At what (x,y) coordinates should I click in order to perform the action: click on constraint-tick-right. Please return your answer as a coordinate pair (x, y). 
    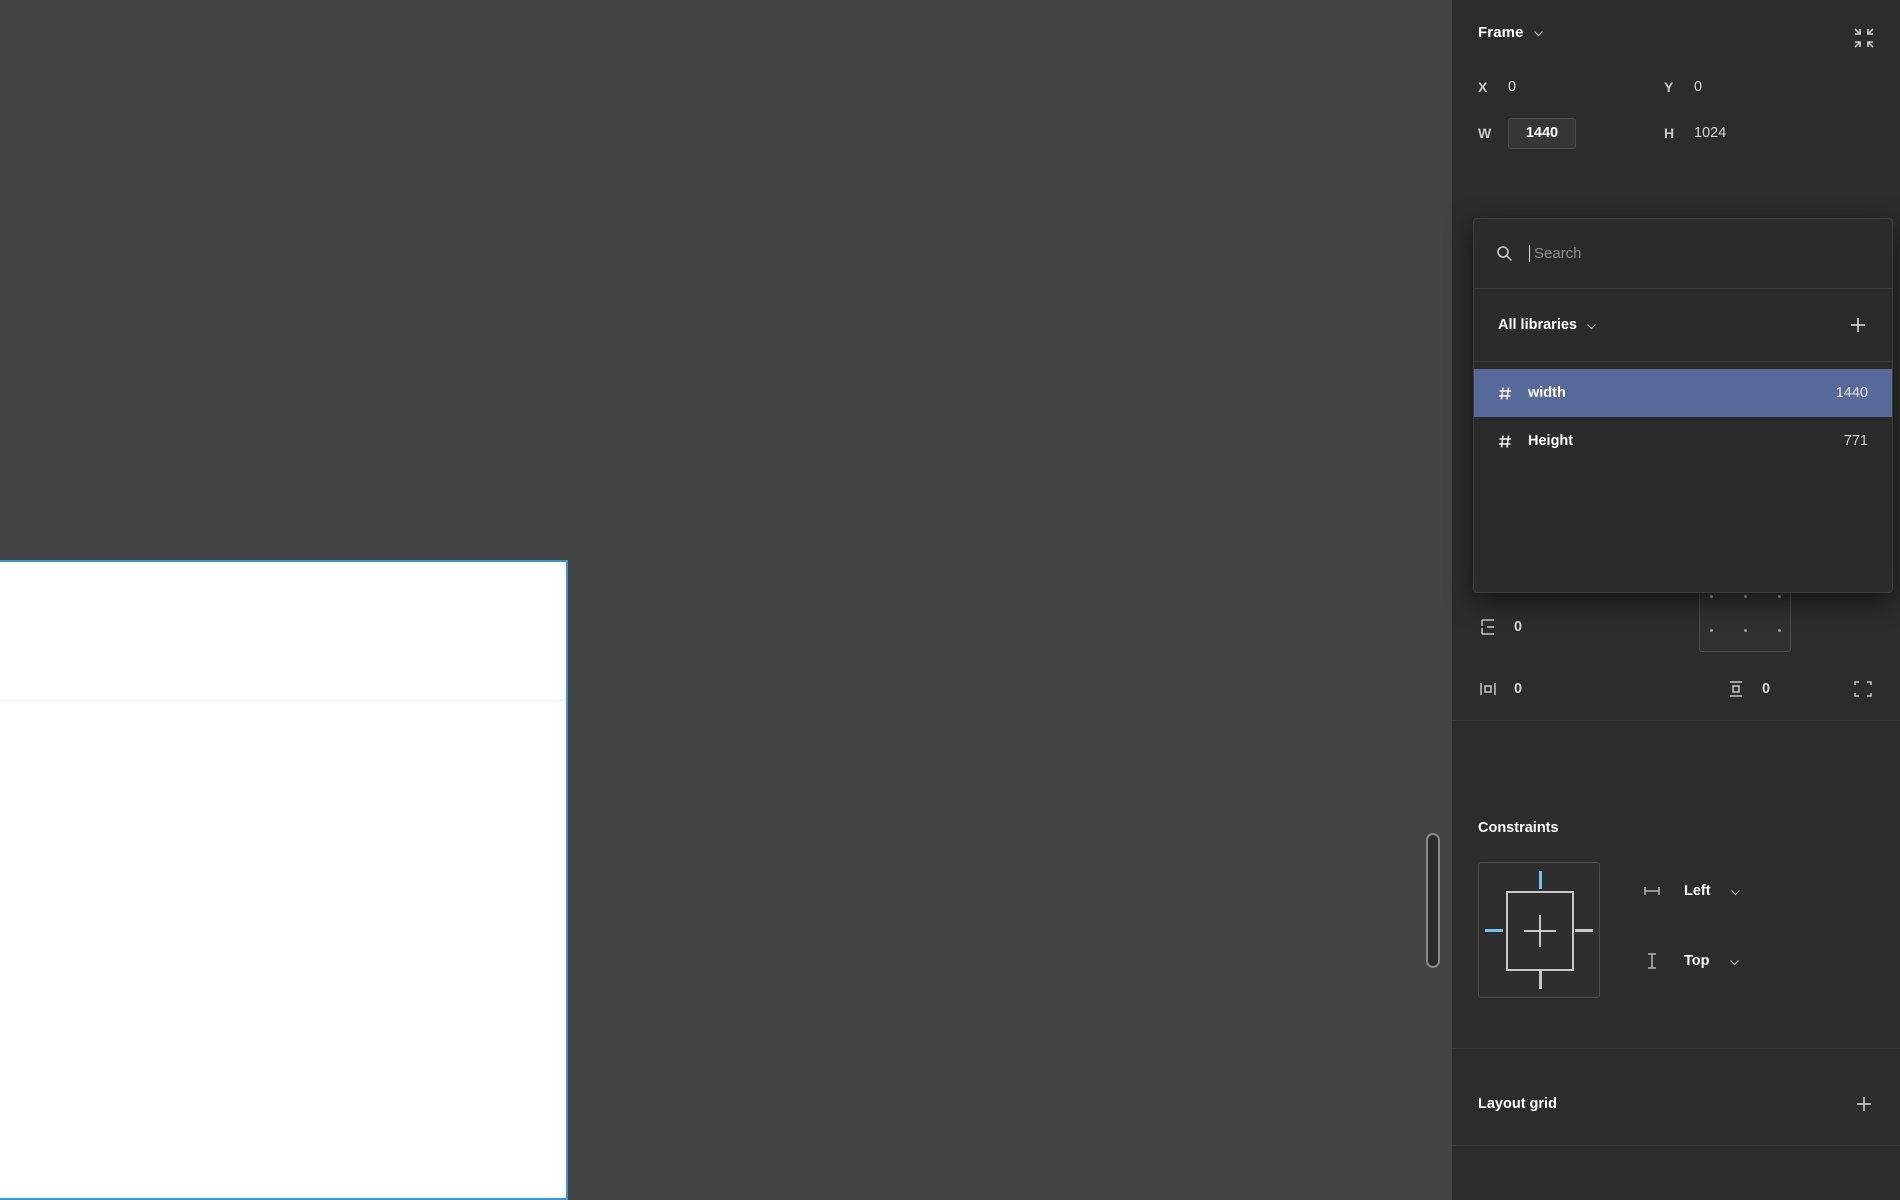
    Looking at the image, I should click on (1584, 930).